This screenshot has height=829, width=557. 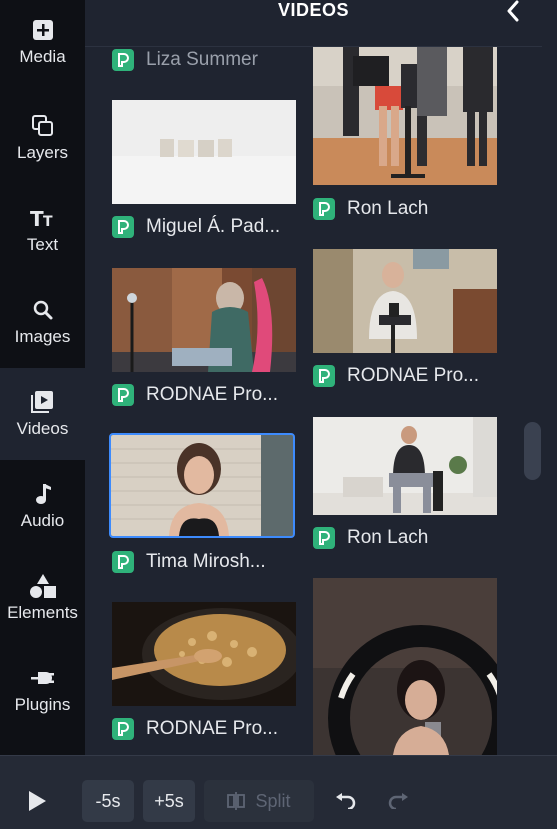 I want to click on video-author: Liza Summer, so click(x=202, y=59).